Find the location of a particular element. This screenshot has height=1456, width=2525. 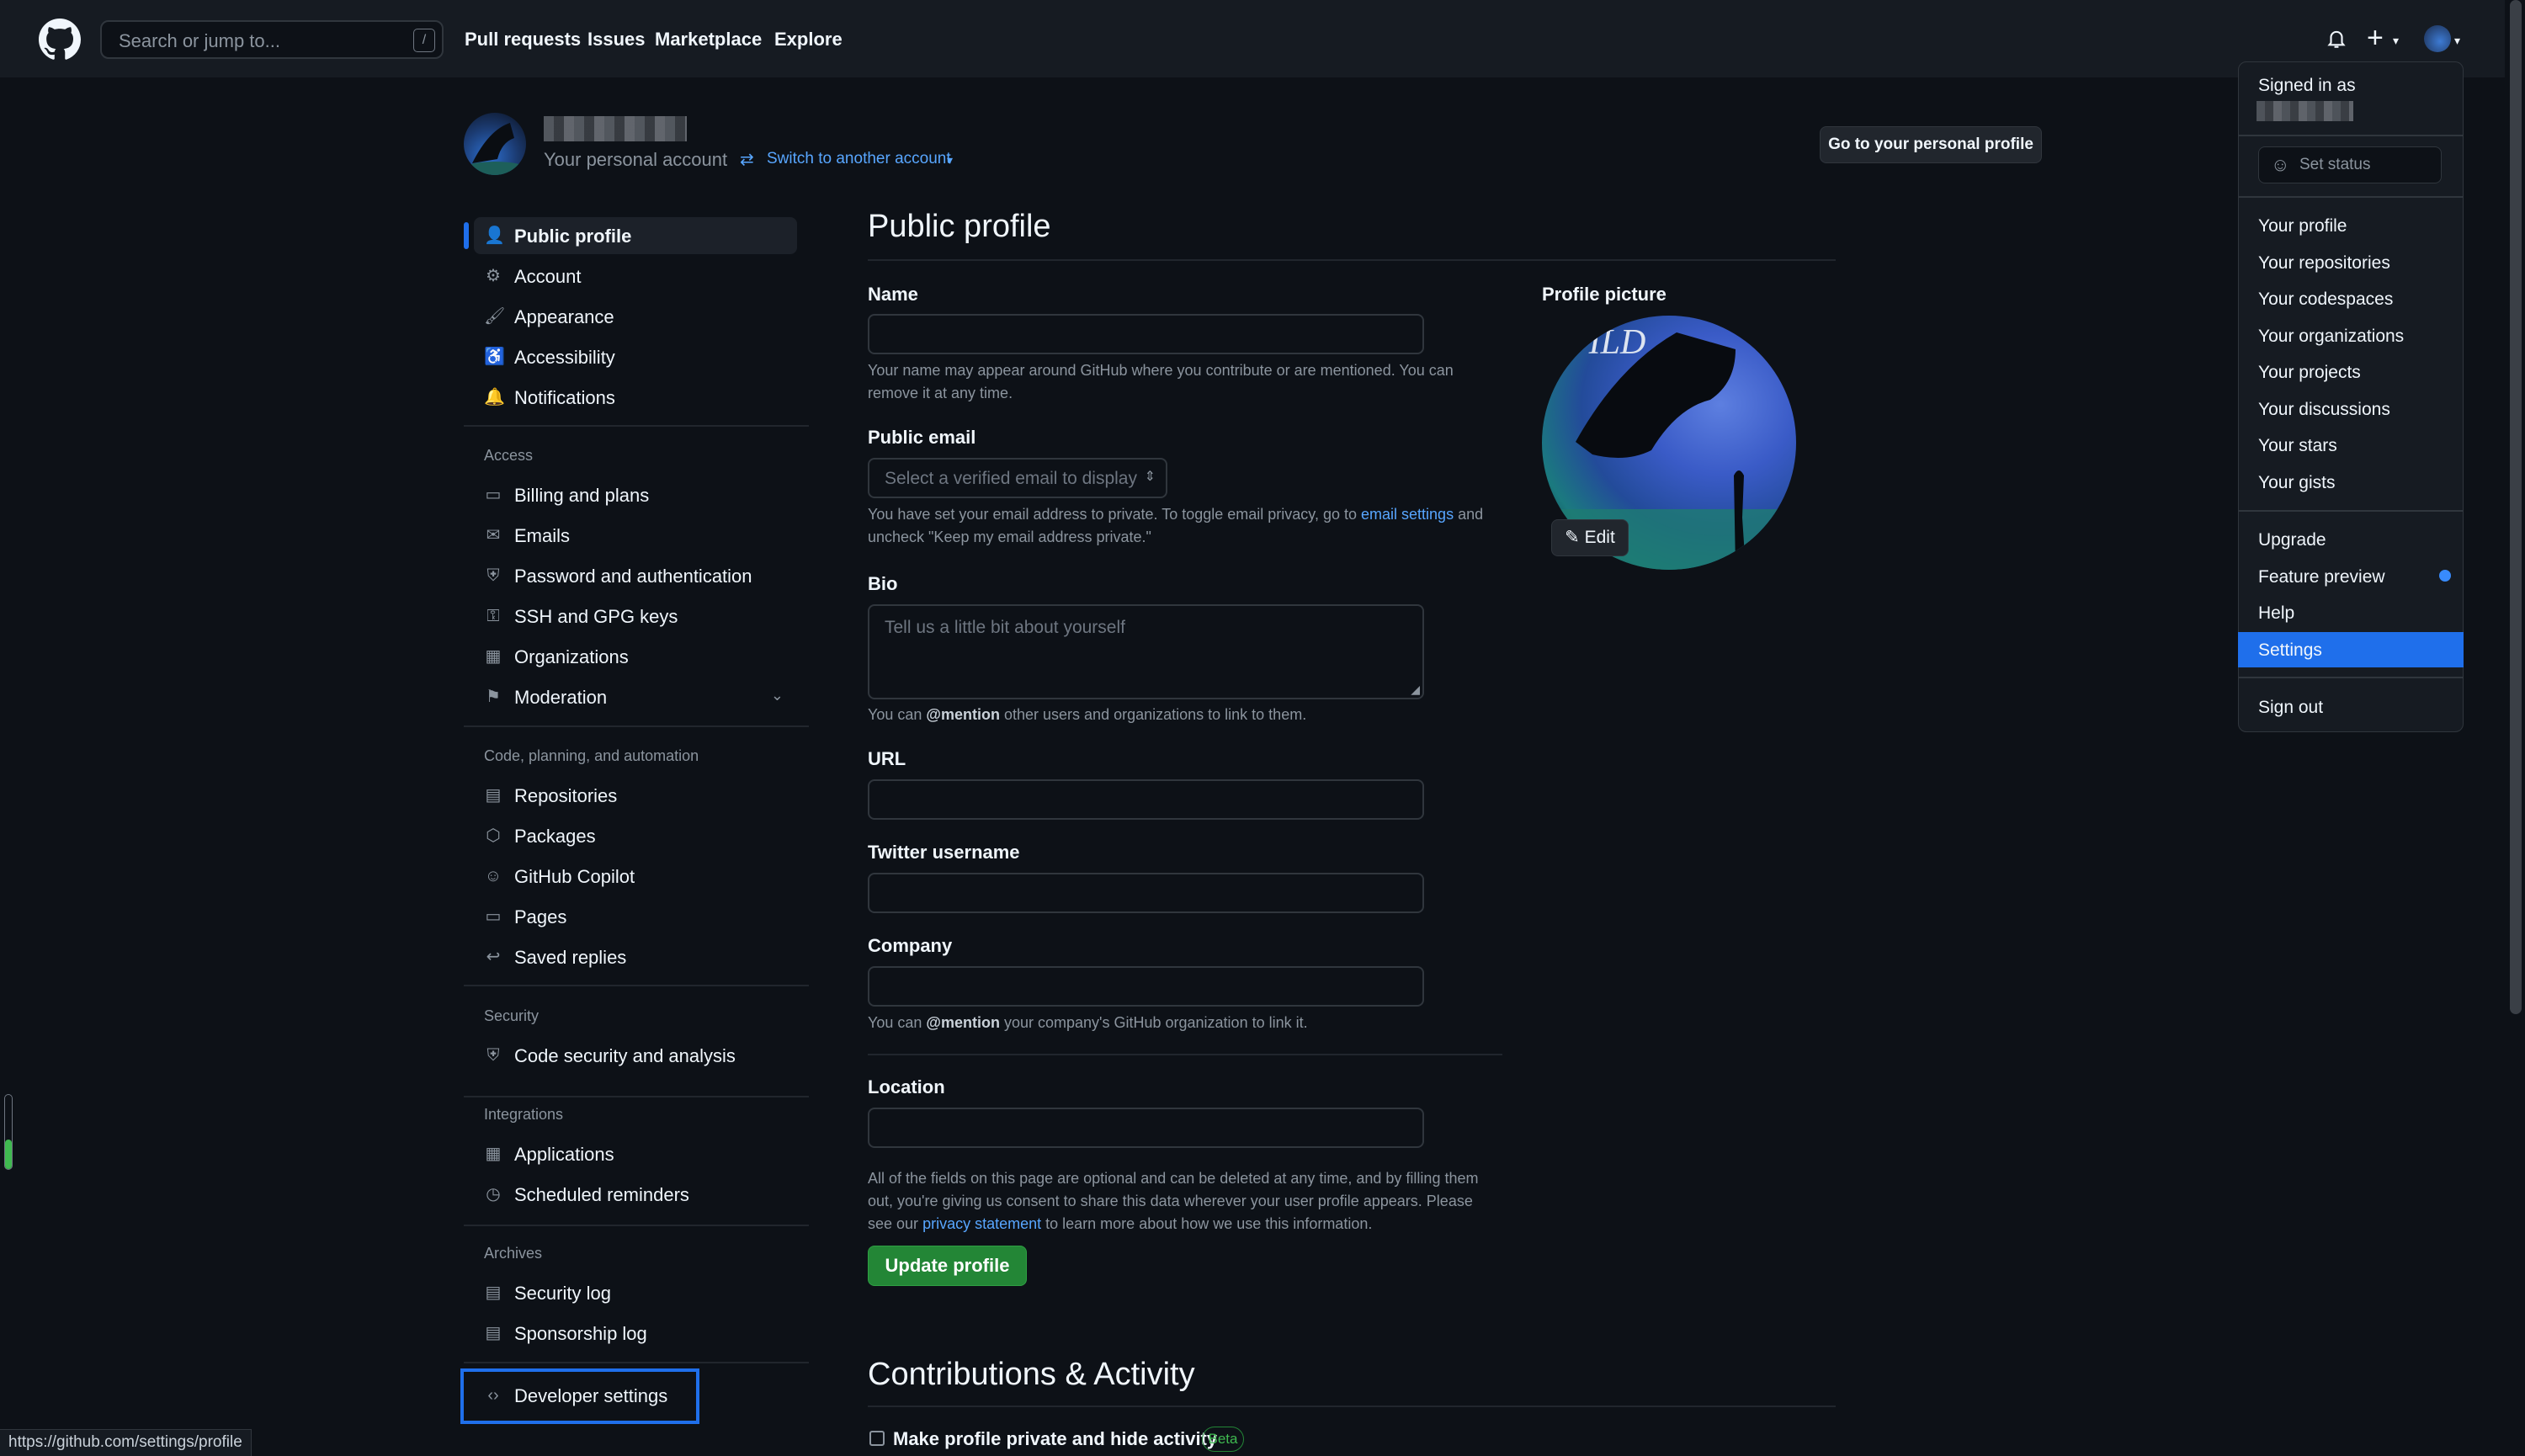

menu-item-your-discussions: Your discussions is located at coordinates (2351, 409).